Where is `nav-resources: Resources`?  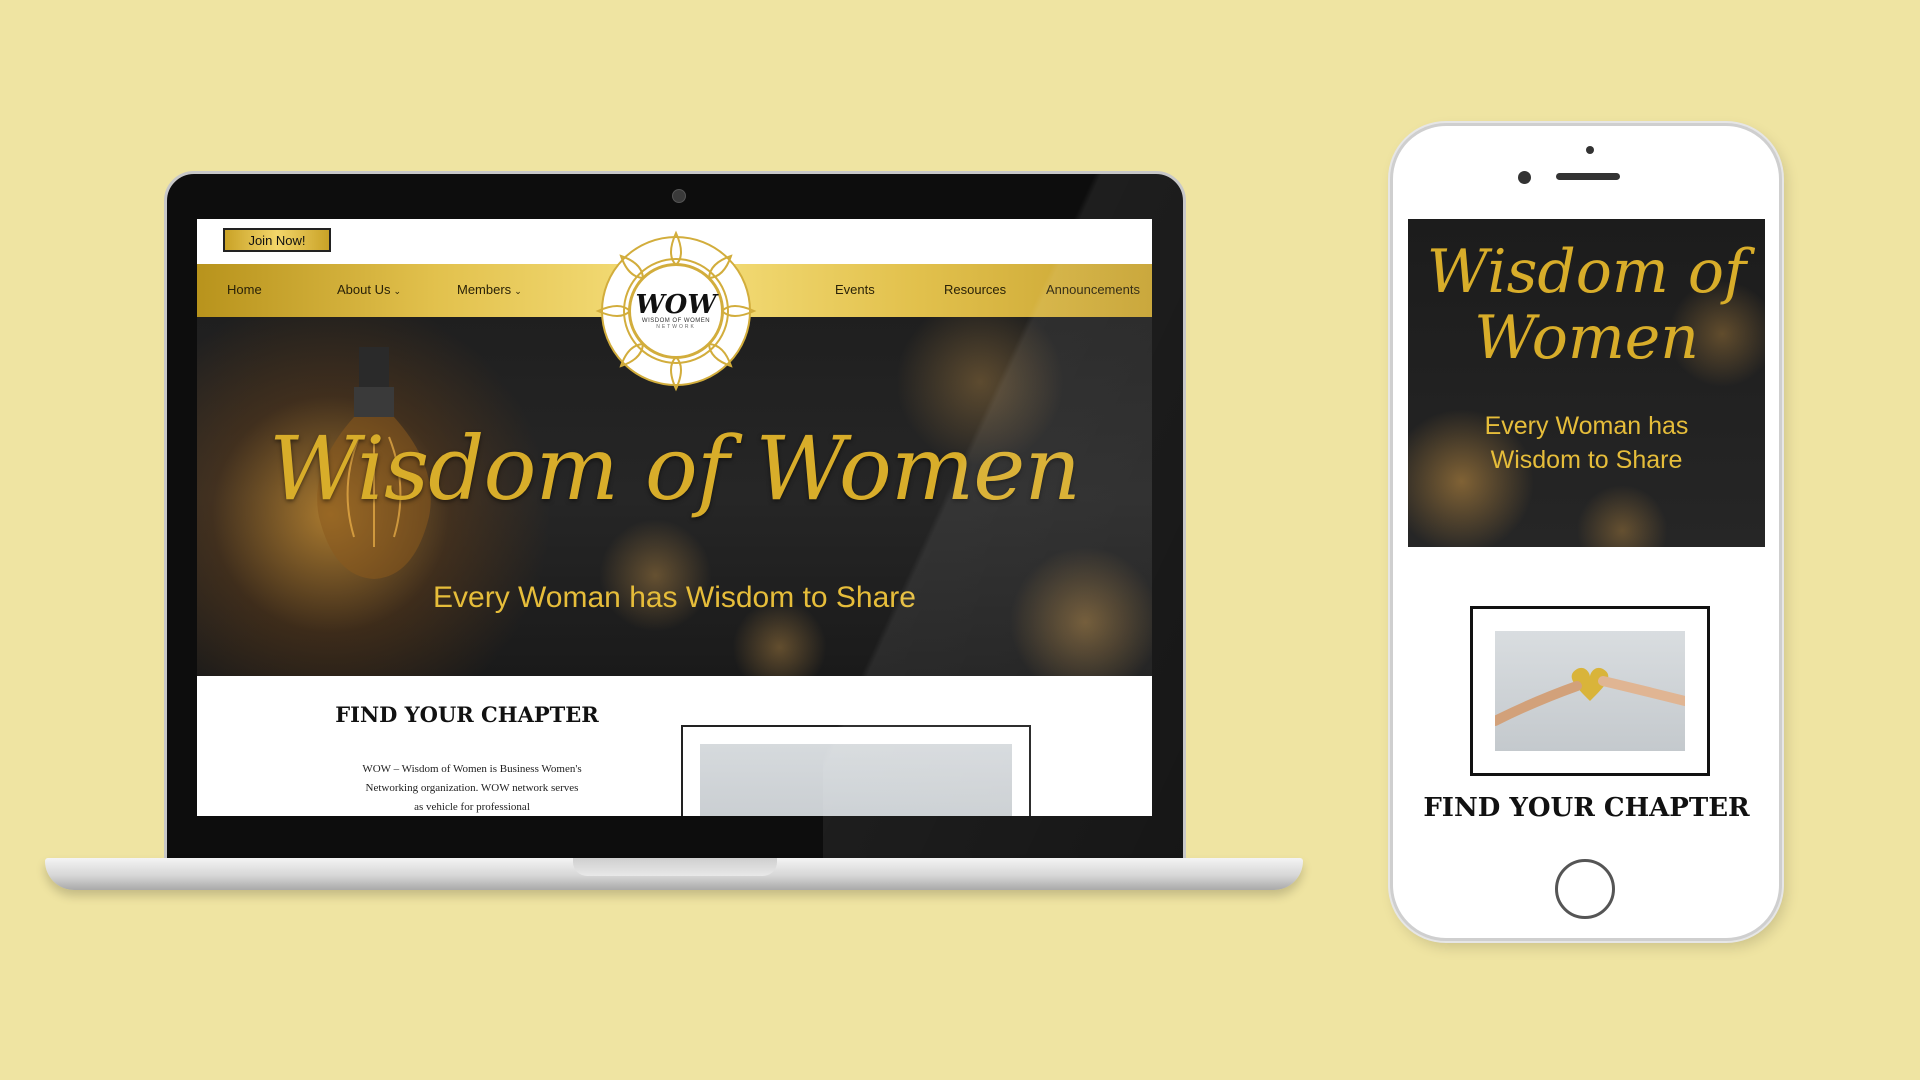
nav-resources: Resources is located at coordinates (975, 289).